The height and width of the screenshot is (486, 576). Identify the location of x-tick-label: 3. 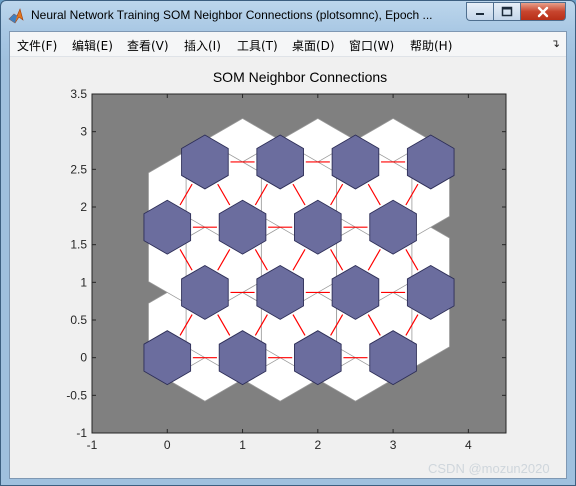
(393, 445).